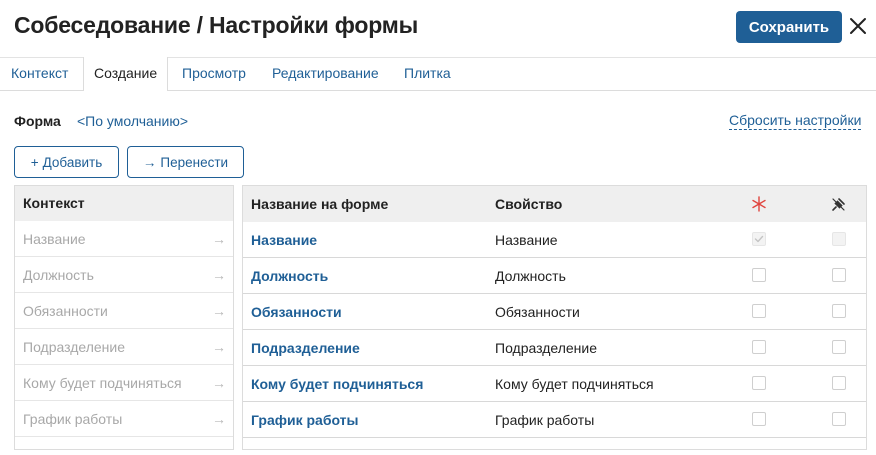 The height and width of the screenshot is (455, 876). Describe the element at coordinates (296, 312) in the screenshot. I see `field-name-link: Обязанности` at that location.